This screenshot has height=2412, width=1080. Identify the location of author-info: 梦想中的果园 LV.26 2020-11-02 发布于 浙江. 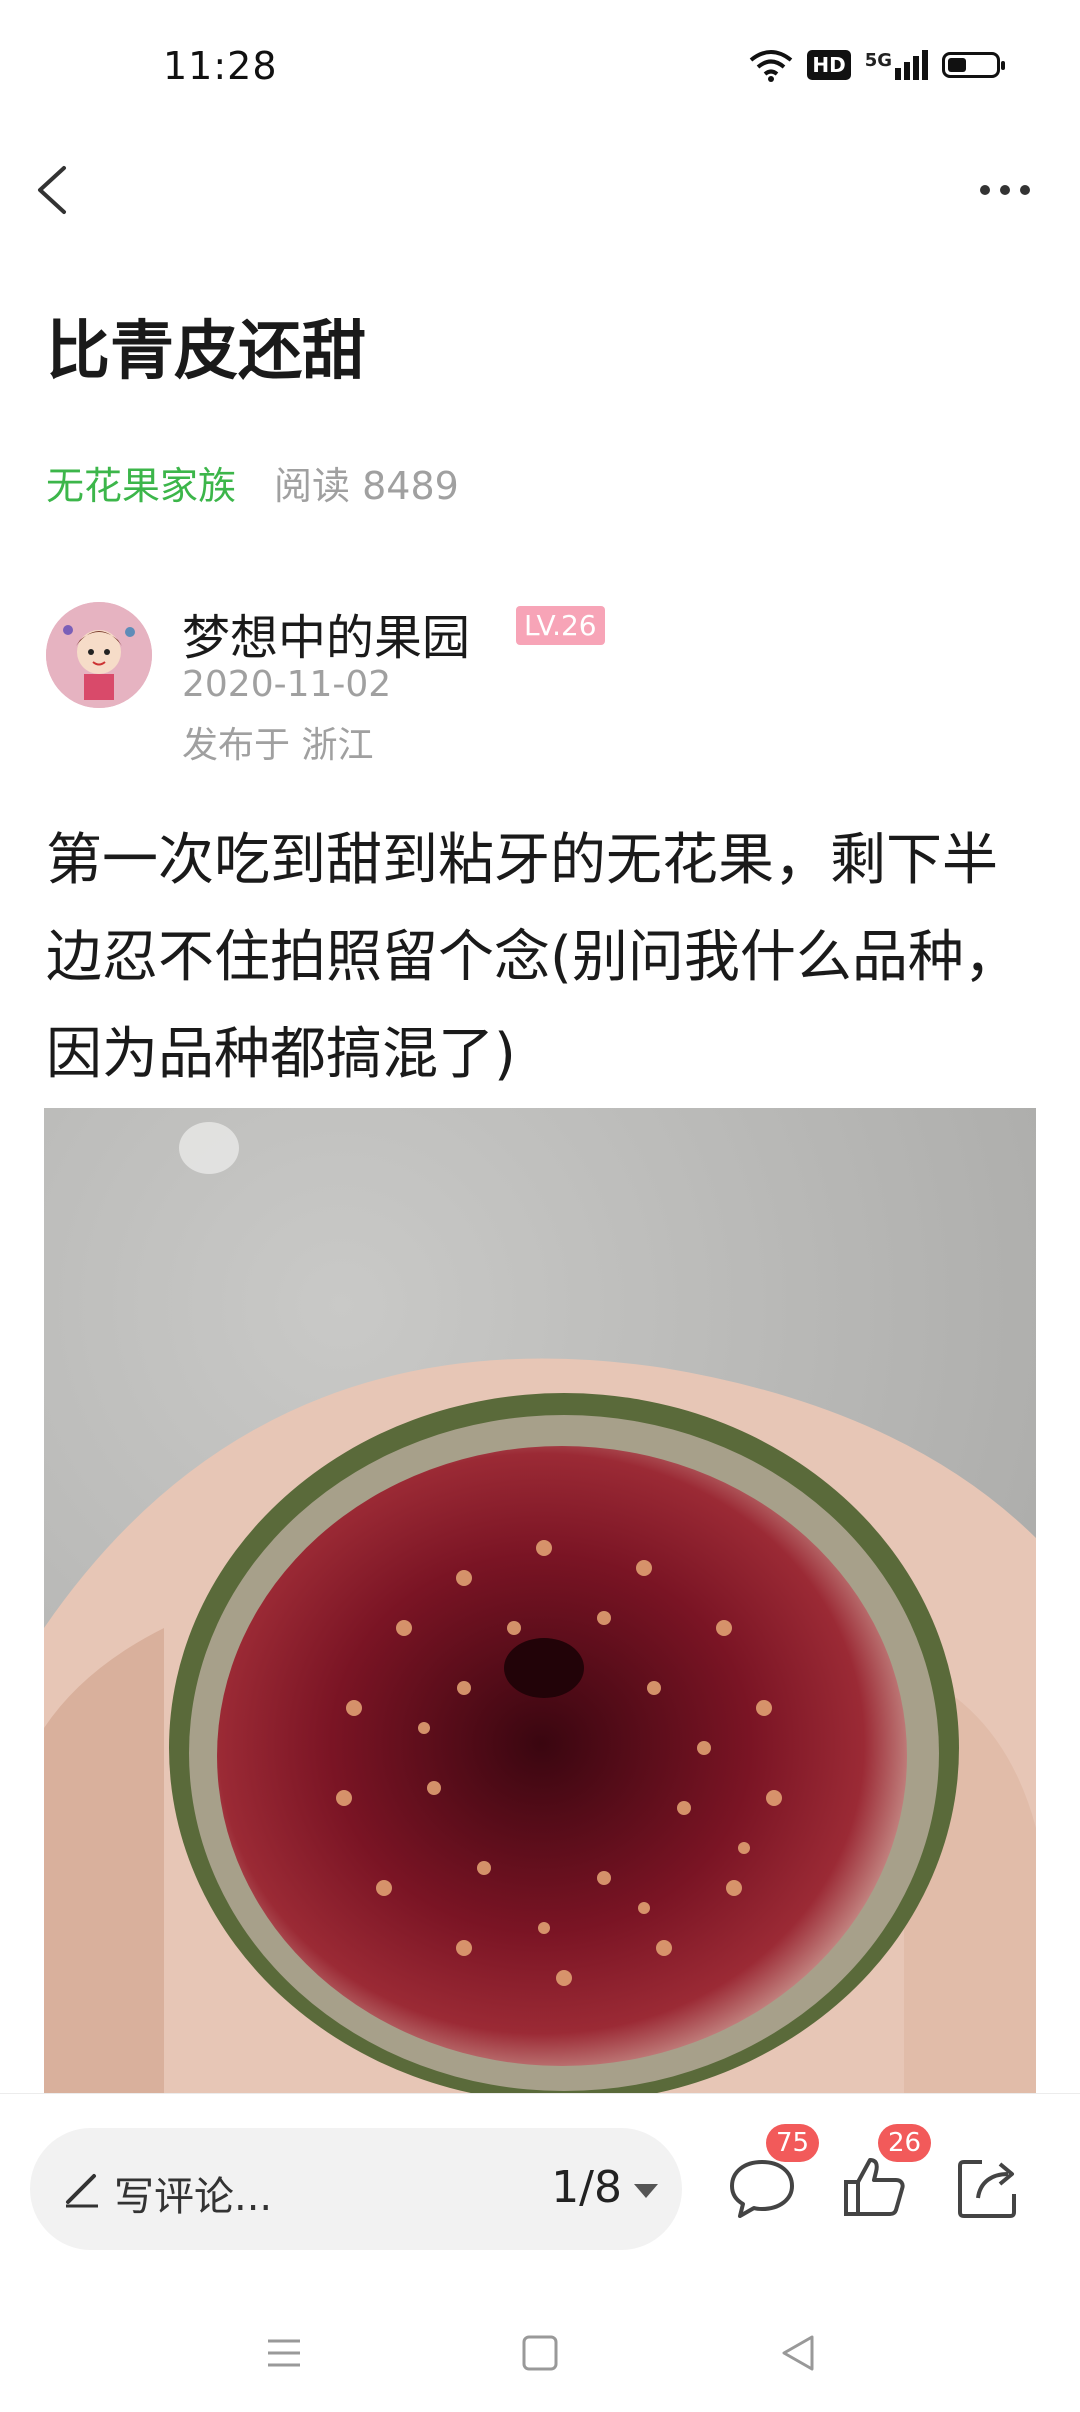
(541, 683).